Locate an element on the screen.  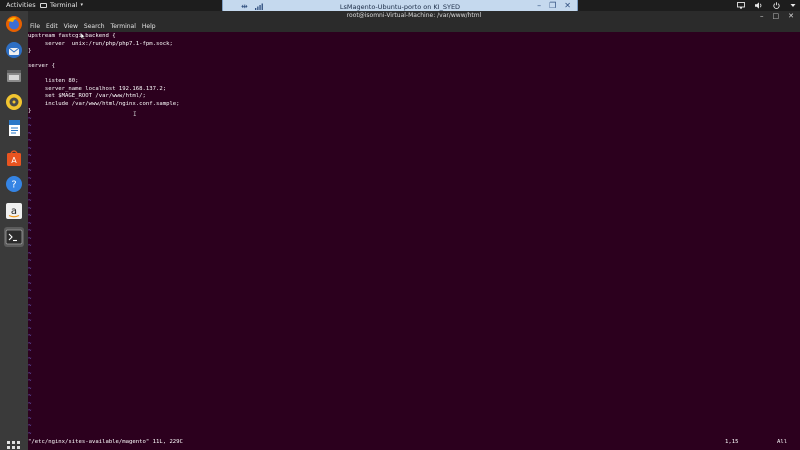
amazon-icon: a is located at coordinates (14, 211).